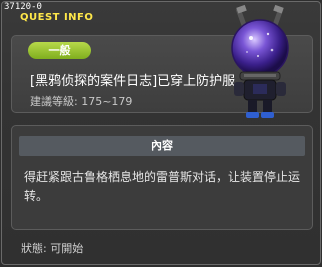  I want to click on npc-diving-suit-robot-icon, so click(260, 63).